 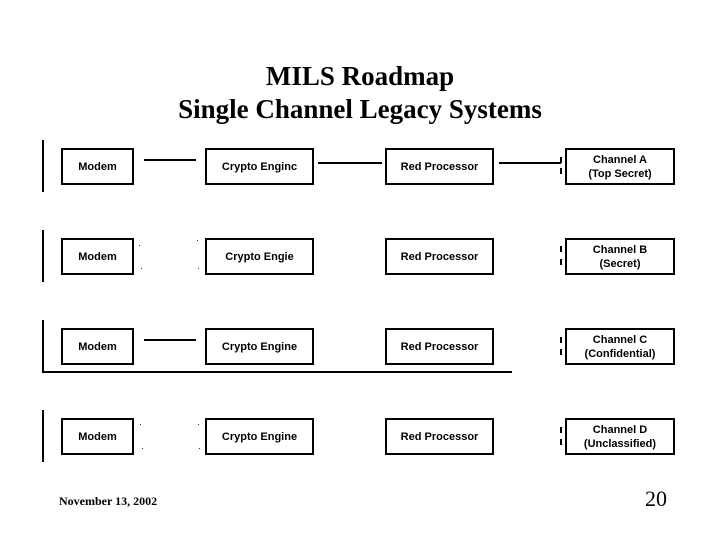 I want to click on crypto-engine-label: Crypto Engie, so click(x=259, y=256).